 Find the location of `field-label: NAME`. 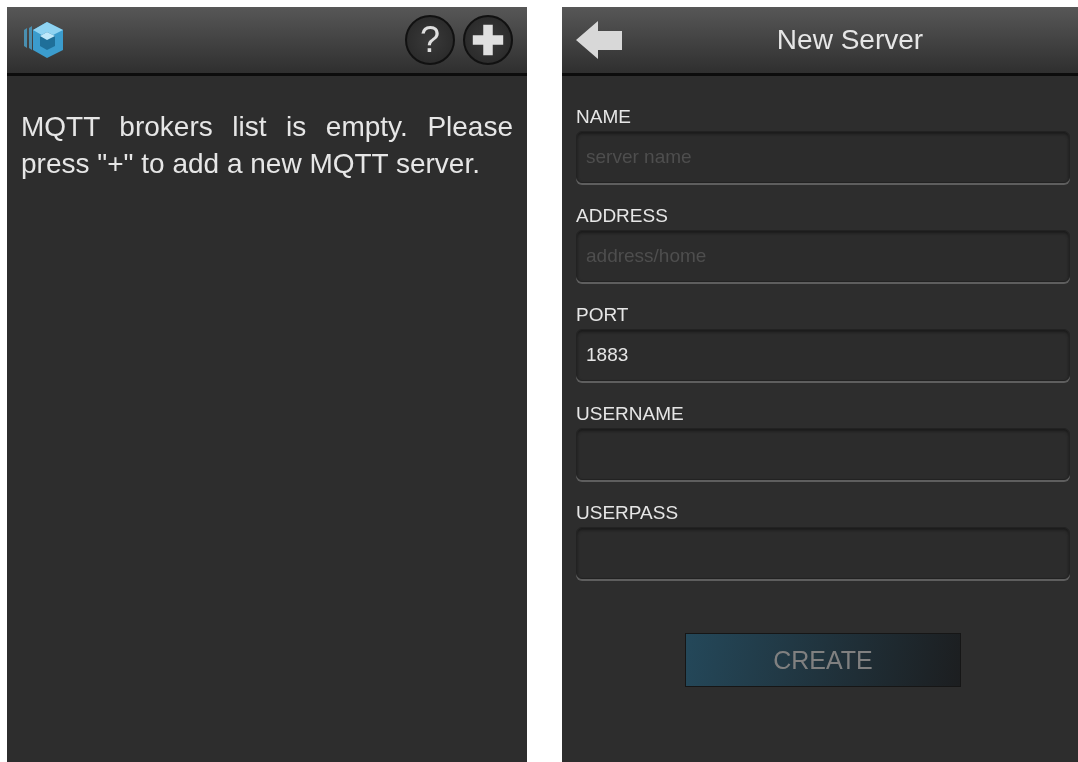

field-label: NAME is located at coordinates (604, 117).